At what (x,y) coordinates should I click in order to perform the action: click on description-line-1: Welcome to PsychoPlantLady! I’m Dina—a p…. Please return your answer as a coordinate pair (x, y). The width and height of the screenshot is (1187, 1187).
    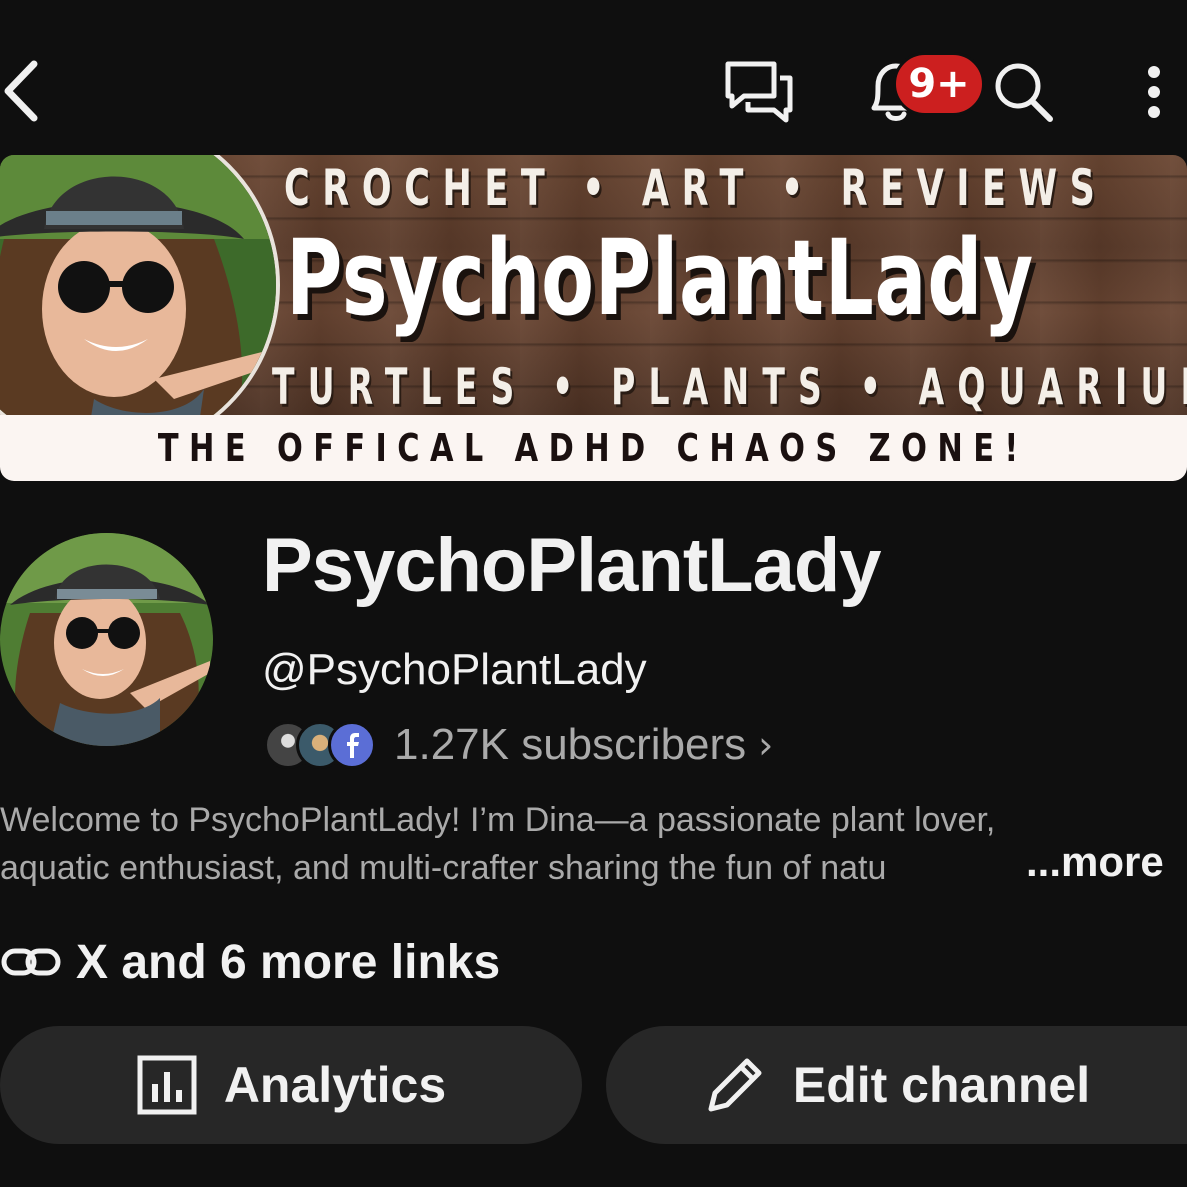
    Looking at the image, I should click on (498, 820).